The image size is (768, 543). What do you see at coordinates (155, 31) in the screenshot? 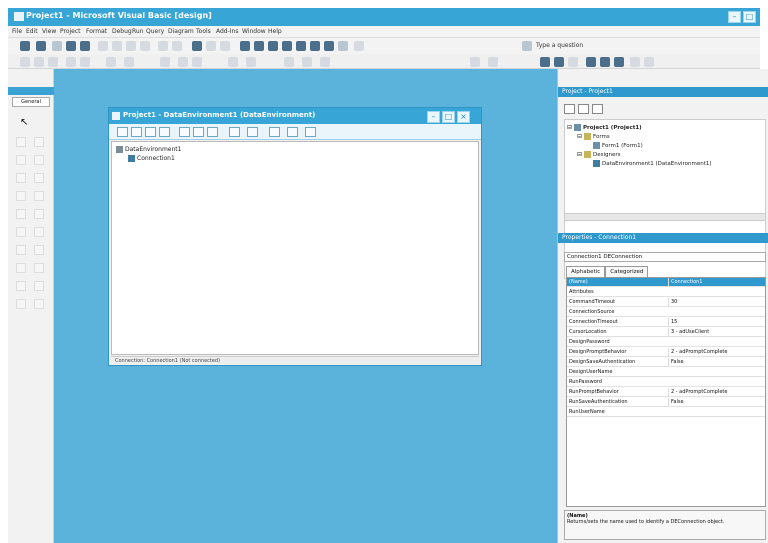
I see `menu-query: Query` at bounding box center [155, 31].